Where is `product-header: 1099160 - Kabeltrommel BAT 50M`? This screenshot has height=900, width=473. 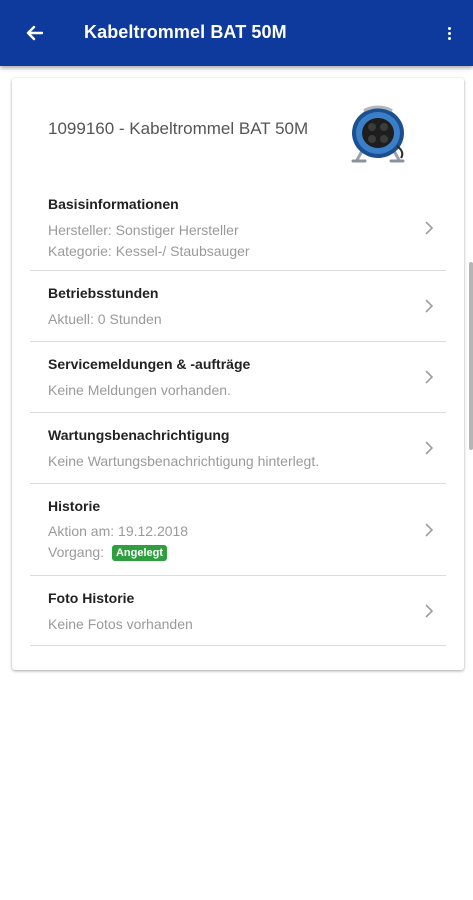 product-header: 1099160 - Kabeltrommel BAT 50M is located at coordinates (238, 130).